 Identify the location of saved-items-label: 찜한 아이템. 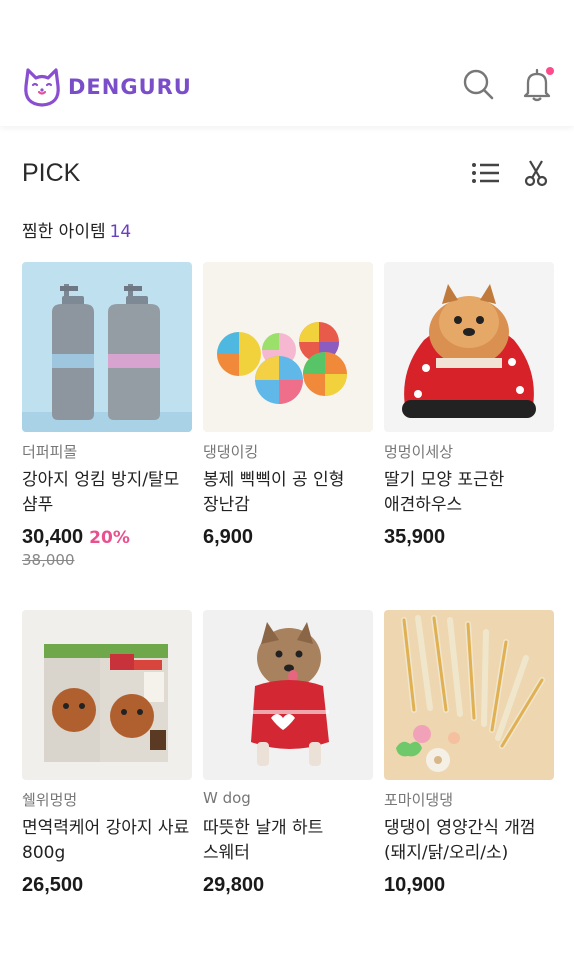
(64, 232).